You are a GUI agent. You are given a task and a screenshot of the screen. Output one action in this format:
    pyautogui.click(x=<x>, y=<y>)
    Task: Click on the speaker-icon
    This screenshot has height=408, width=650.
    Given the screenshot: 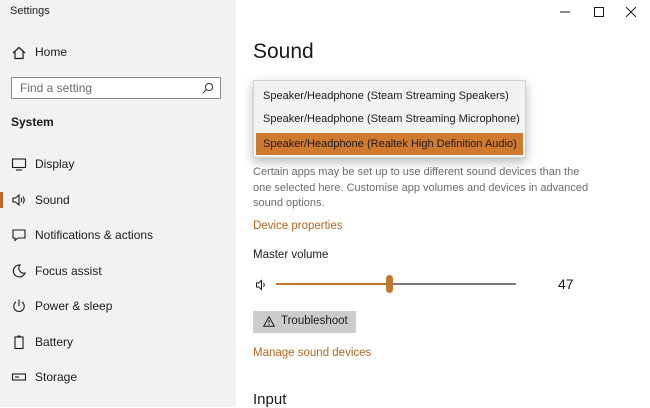 What is the action you would take?
    pyautogui.click(x=19, y=200)
    